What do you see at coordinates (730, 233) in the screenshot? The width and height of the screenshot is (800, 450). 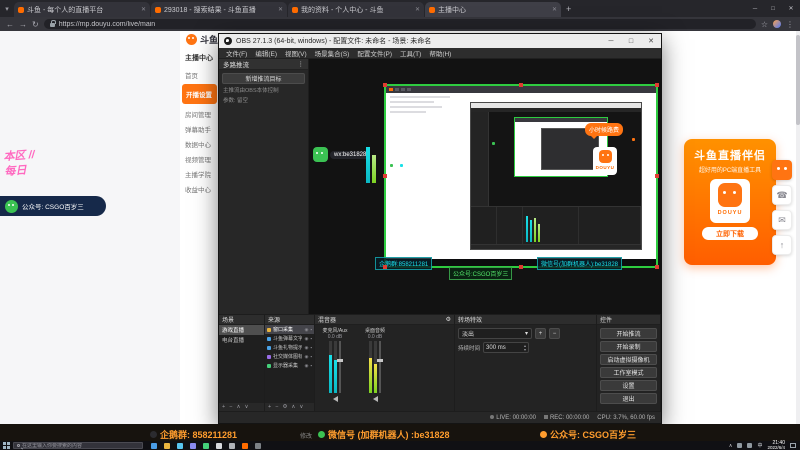 I see `download-button: 立即下载` at bounding box center [730, 233].